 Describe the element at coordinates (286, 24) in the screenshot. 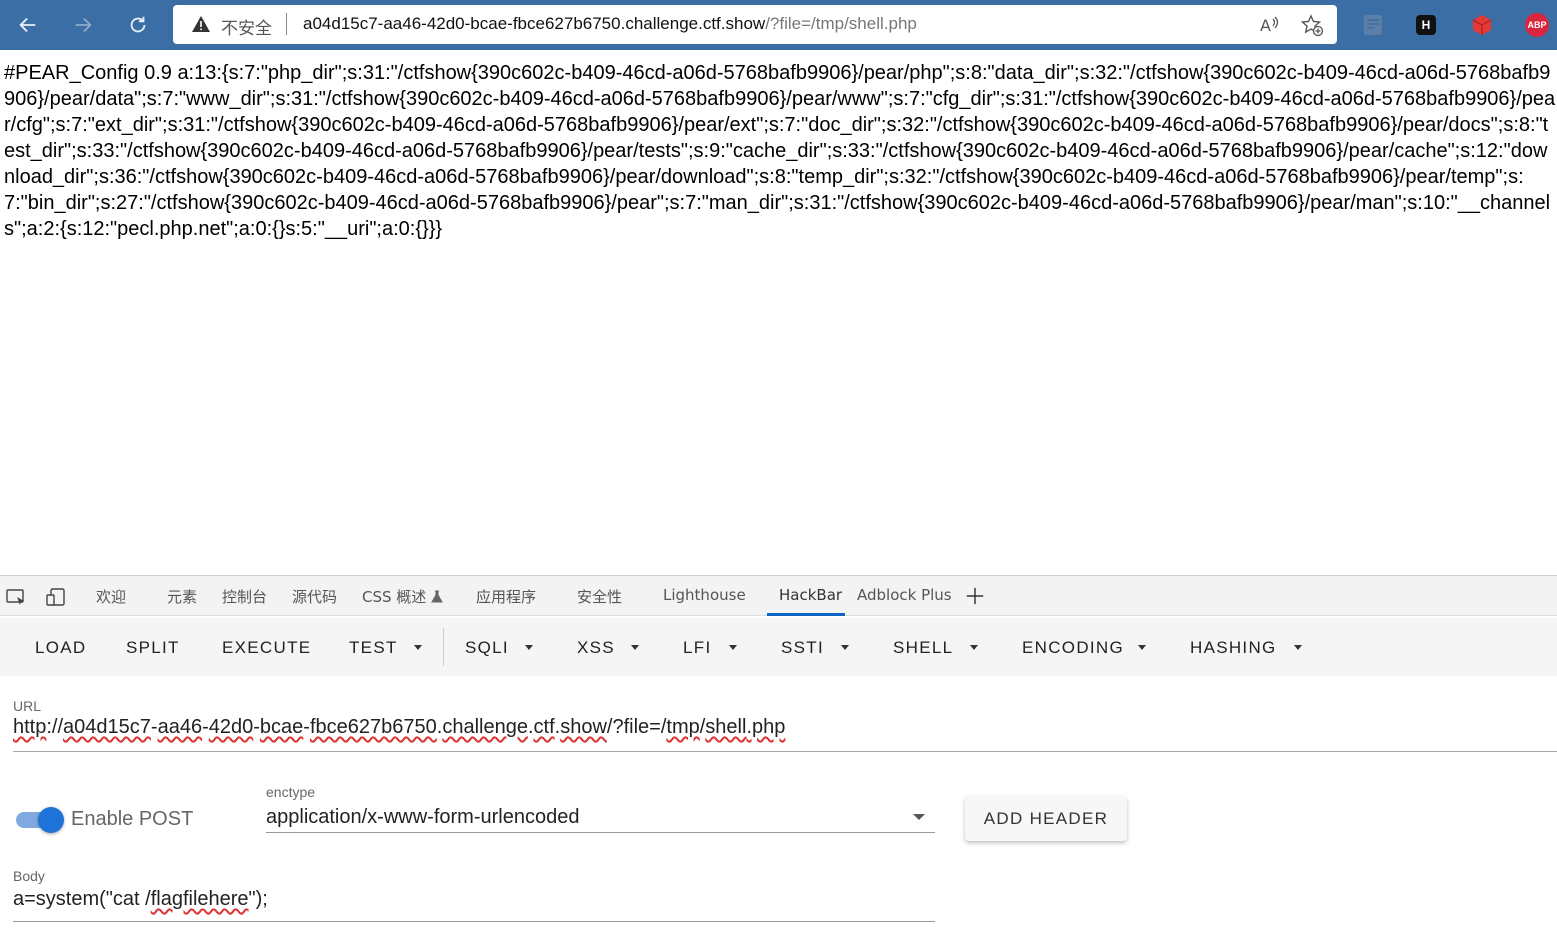

I see `address-separator` at that location.